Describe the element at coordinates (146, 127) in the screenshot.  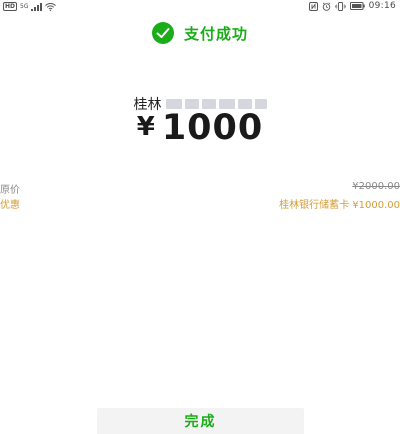
I see `currency-symbol: ¥` at that location.